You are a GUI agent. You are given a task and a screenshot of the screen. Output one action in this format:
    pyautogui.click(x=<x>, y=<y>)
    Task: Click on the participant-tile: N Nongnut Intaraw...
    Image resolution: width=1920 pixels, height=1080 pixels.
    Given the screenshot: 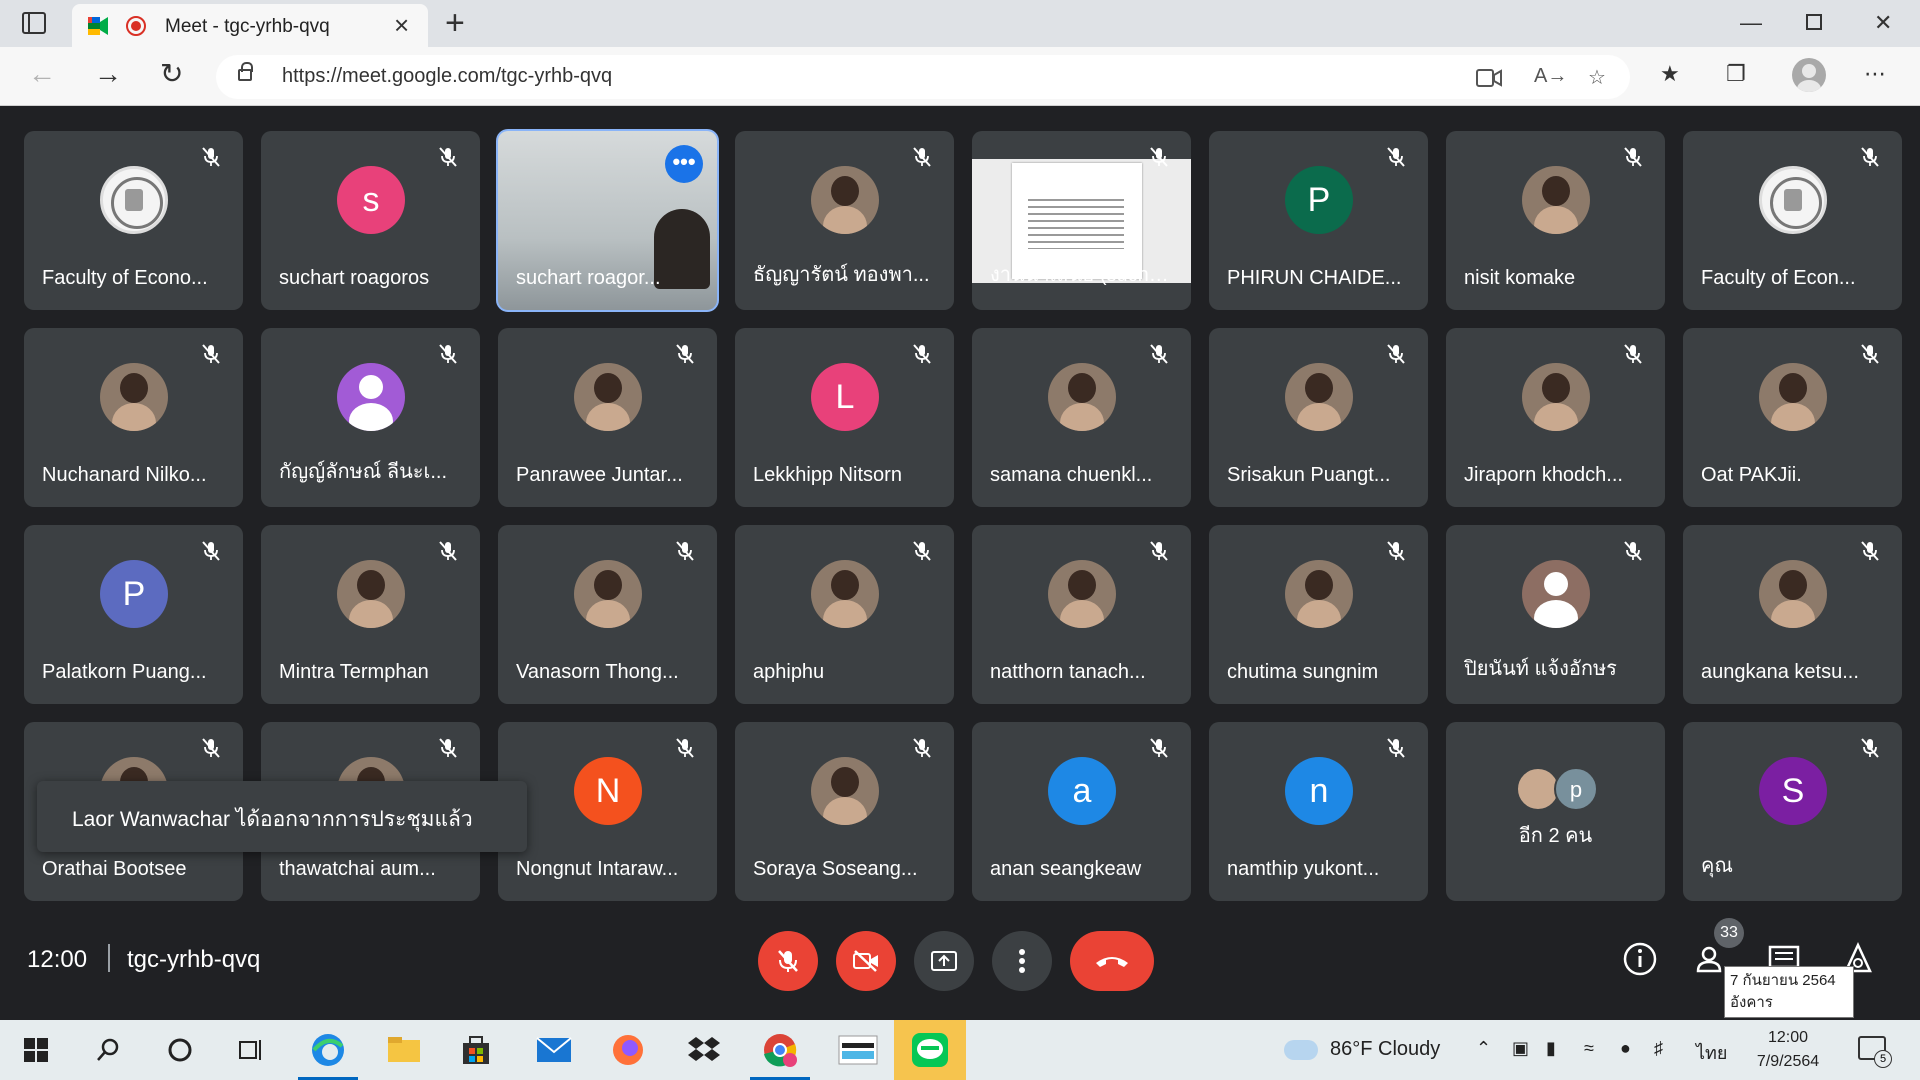 What is the action you would take?
    pyautogui.click(x=607, y=811)
    